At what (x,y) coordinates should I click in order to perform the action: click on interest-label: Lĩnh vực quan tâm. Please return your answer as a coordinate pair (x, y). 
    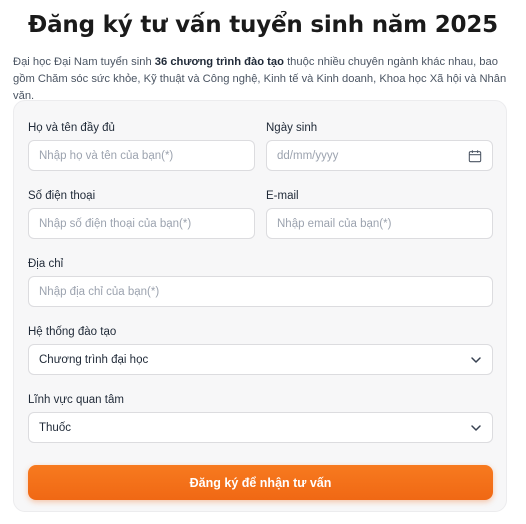
    Looking at the image, I should click on (76, 400).